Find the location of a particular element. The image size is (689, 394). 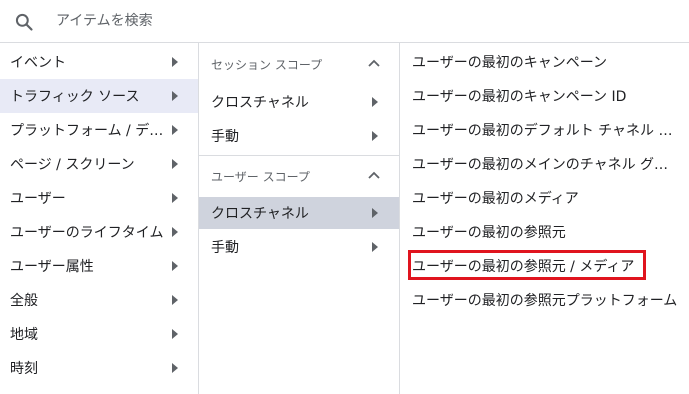

dimension-label: ユーザーの最初のデフォルト チャネル グループ is located at coordinates (546, 131).